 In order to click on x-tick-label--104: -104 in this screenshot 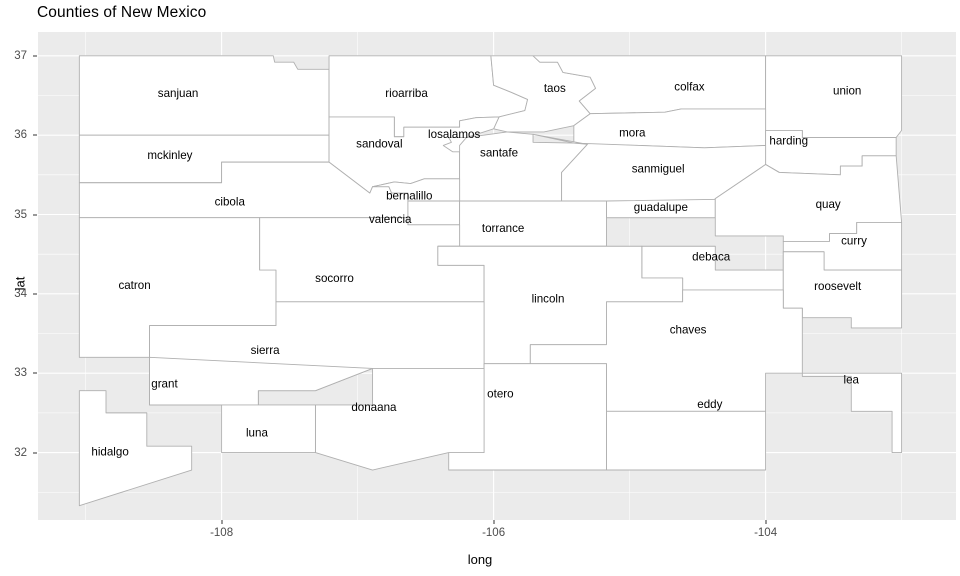, I will do `click(766, 533)`.